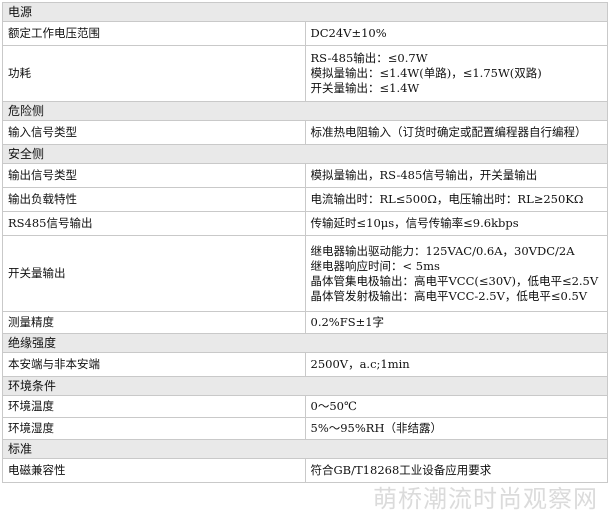 This screenshot has height=516, width=612. Describe the element at coordinates (154, 132) in the screenshot. I see `row-label: 输入信号类型` at that location.